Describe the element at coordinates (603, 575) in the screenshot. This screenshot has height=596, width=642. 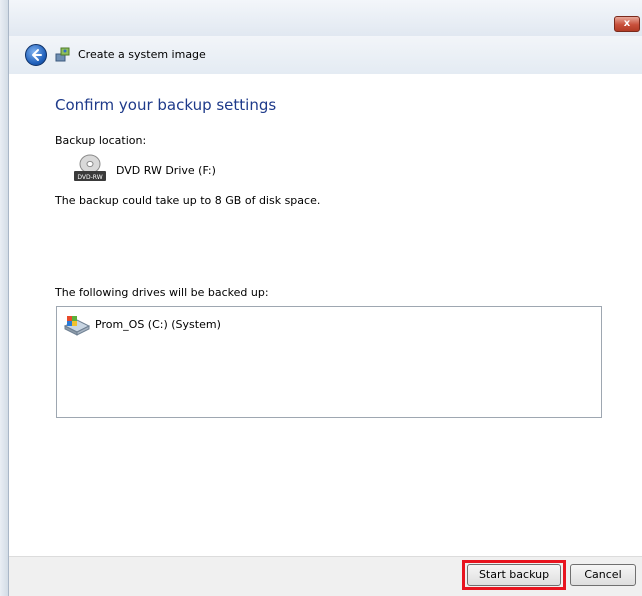
I see `cancel-button: Cancel` at that location.